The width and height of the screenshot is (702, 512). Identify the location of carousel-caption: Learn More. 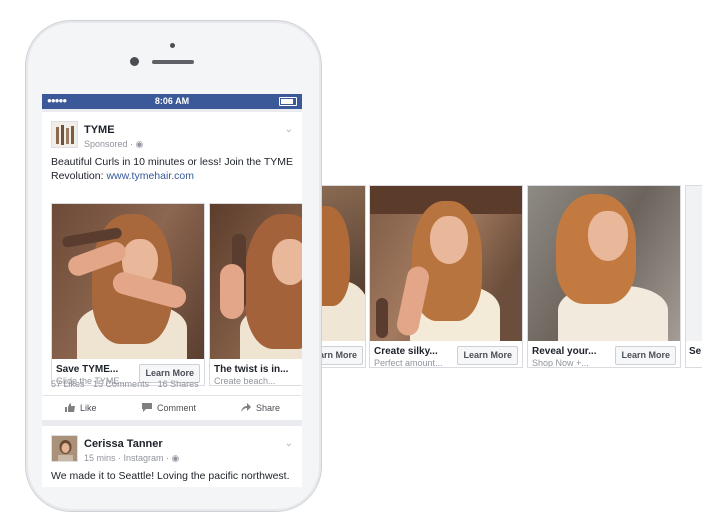
(342, 354).